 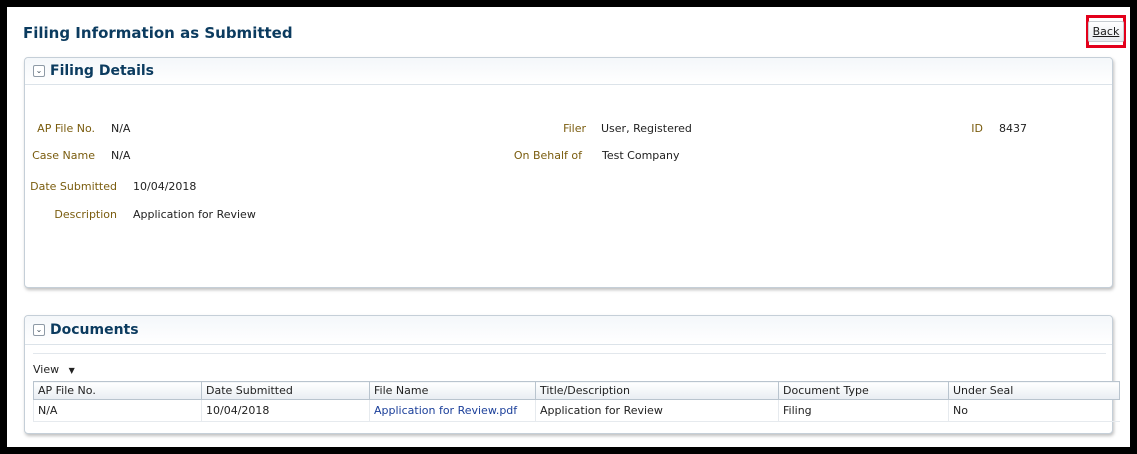 I want to click on on-behalf-label: On Behalf of, so click(x=547, y=155).